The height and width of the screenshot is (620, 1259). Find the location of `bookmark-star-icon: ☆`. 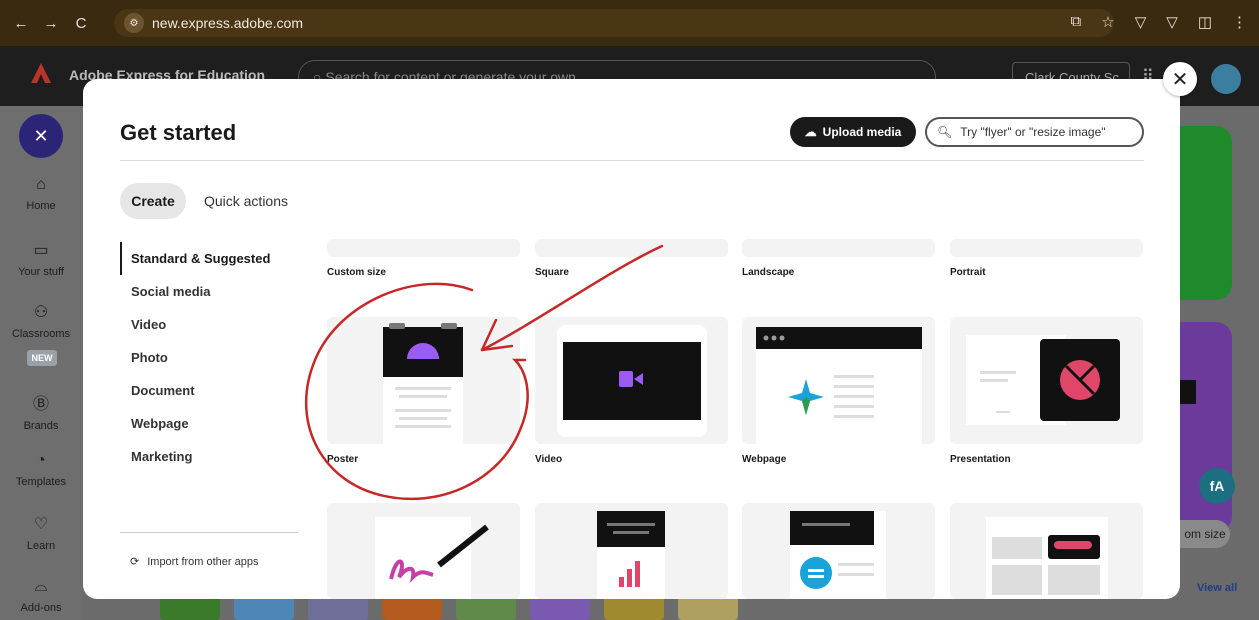

bookmark-star-icon: ☆ is located at coordinates (1107, 22).